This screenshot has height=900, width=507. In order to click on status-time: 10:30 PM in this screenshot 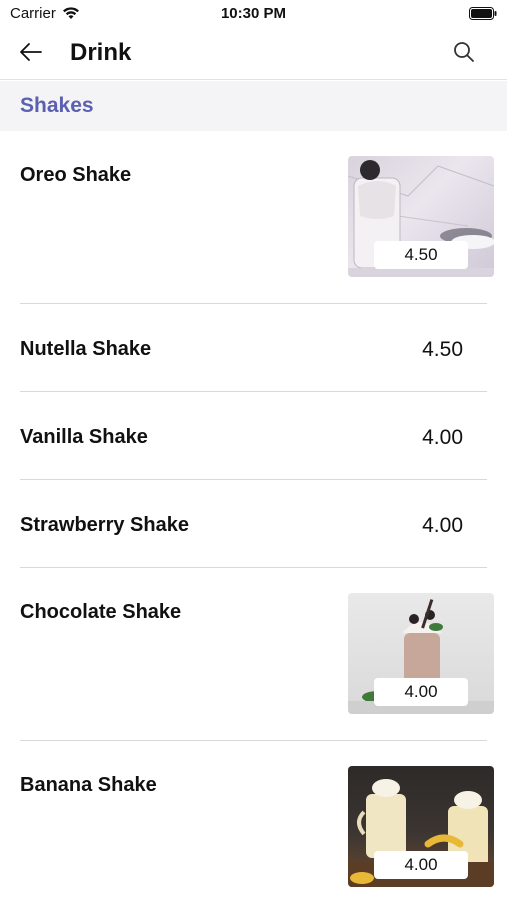, I will do `click(253, 13)`.